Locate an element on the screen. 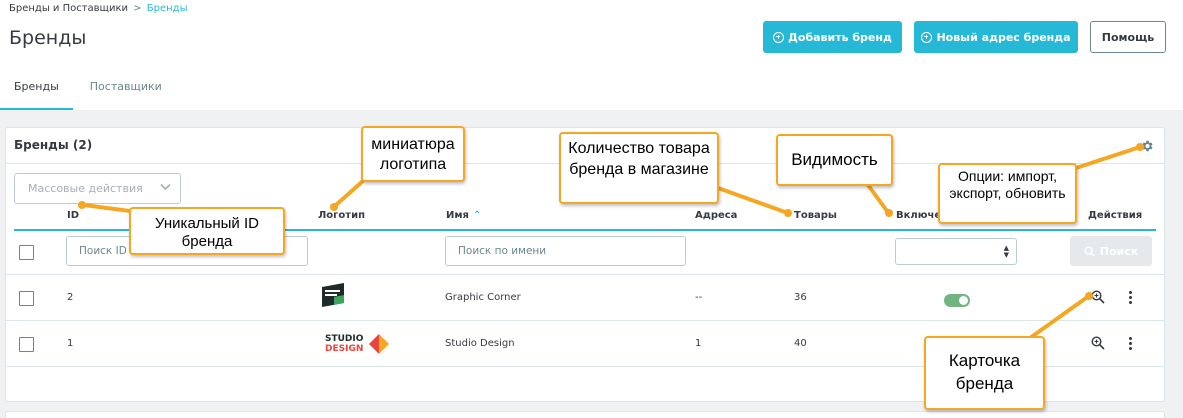  tabs: Бренды Поставщики is located at coordinates (88, 90).